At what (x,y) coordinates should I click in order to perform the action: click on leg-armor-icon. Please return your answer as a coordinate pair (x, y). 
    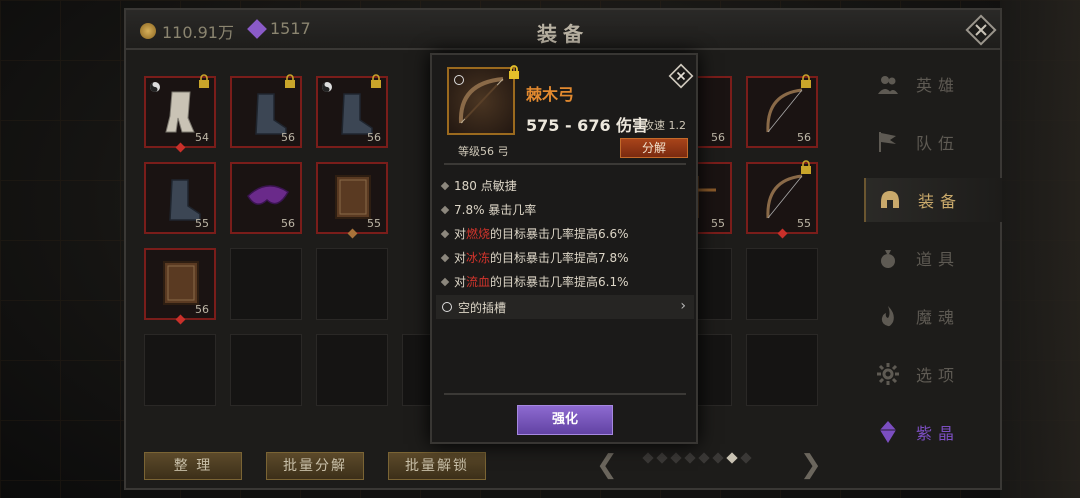
    Looking at the image, I should click on (180, 112).